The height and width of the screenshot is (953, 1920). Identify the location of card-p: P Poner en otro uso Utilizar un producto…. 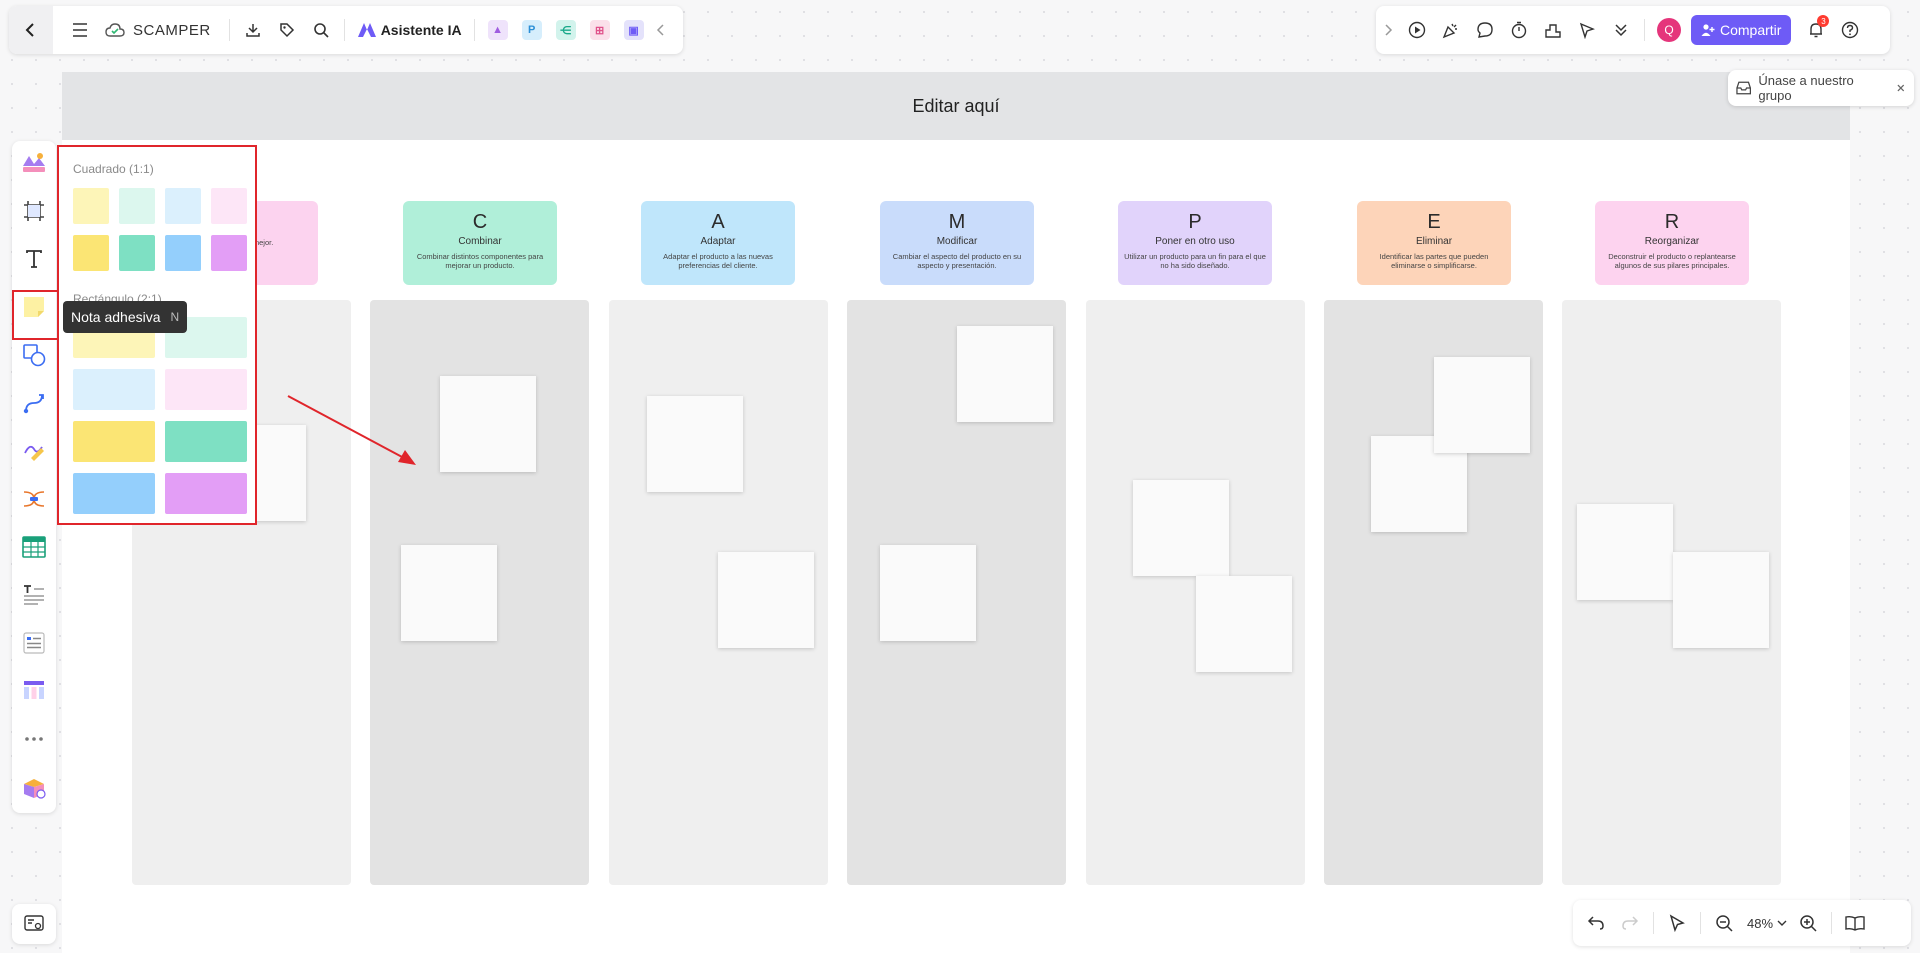
(1195, 243).